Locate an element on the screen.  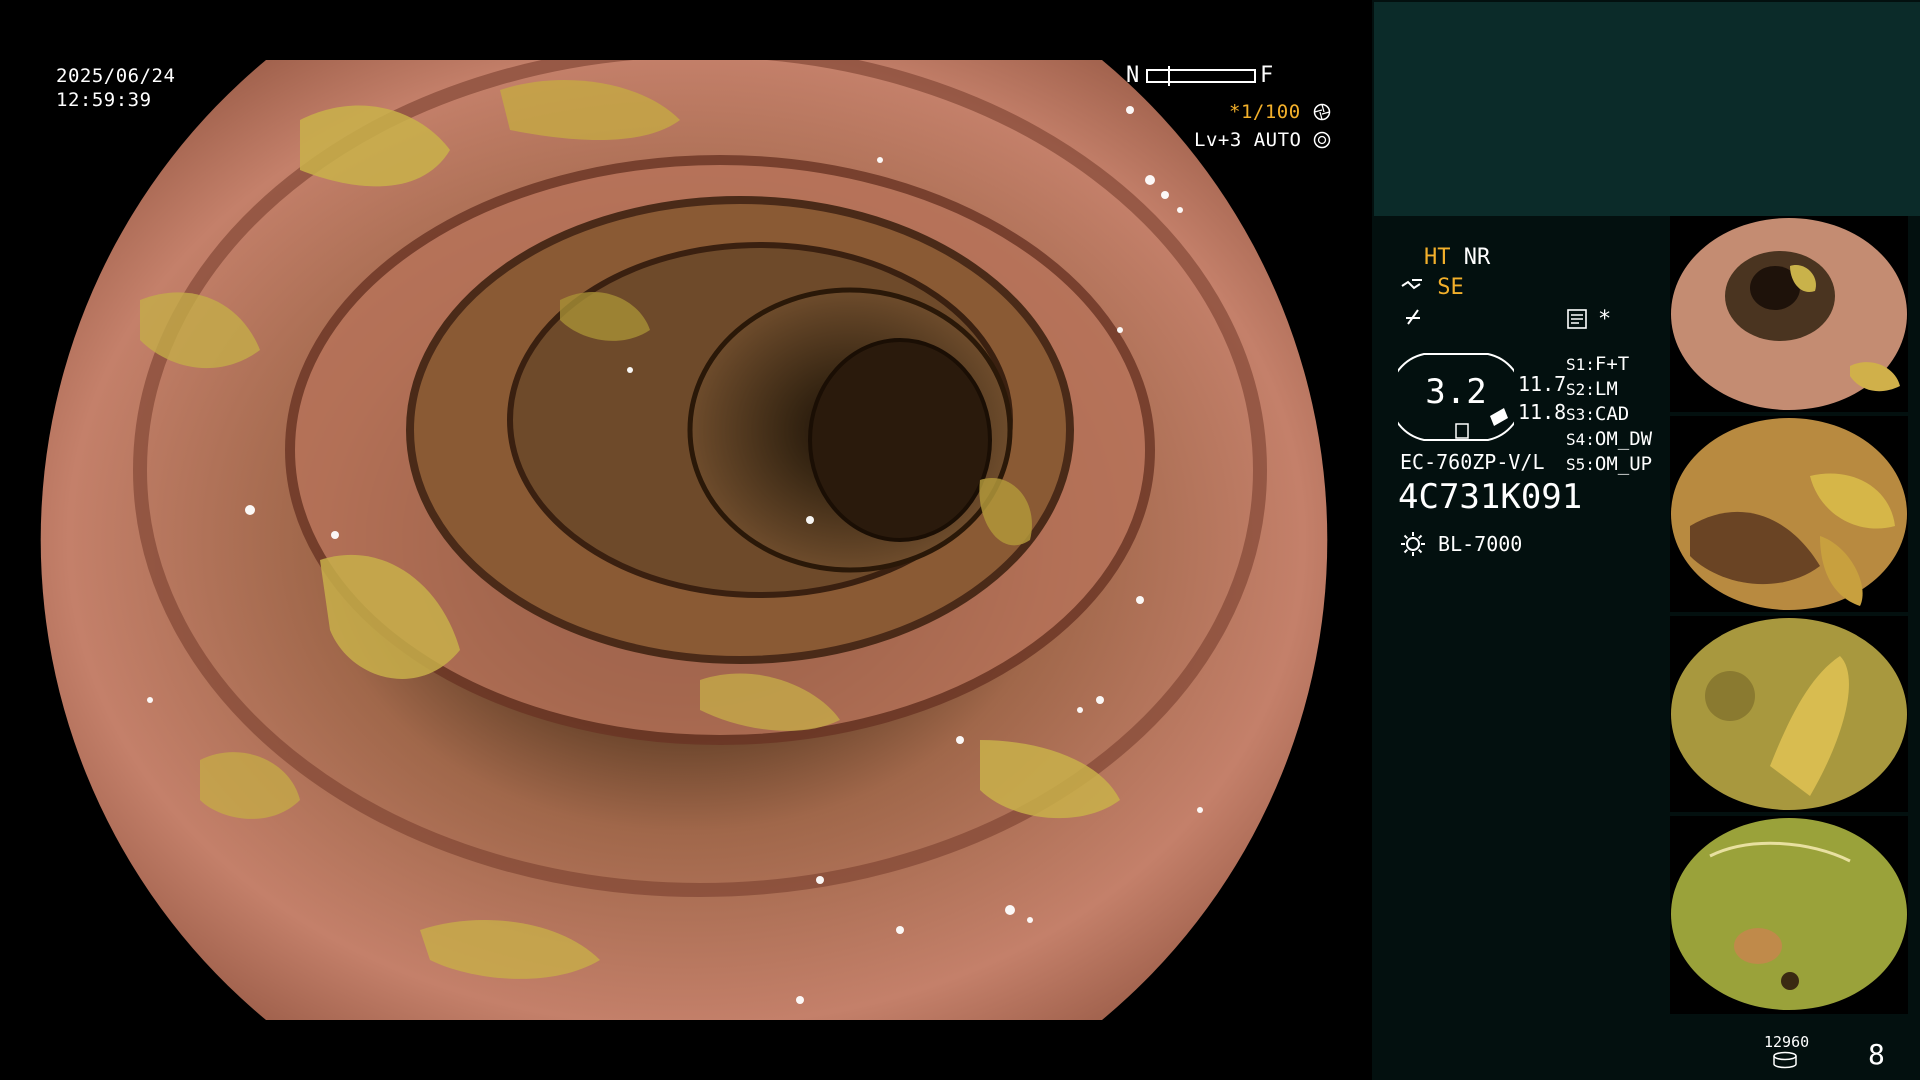
zoom-value: 3.2 is located at coordinates (1456, 392).